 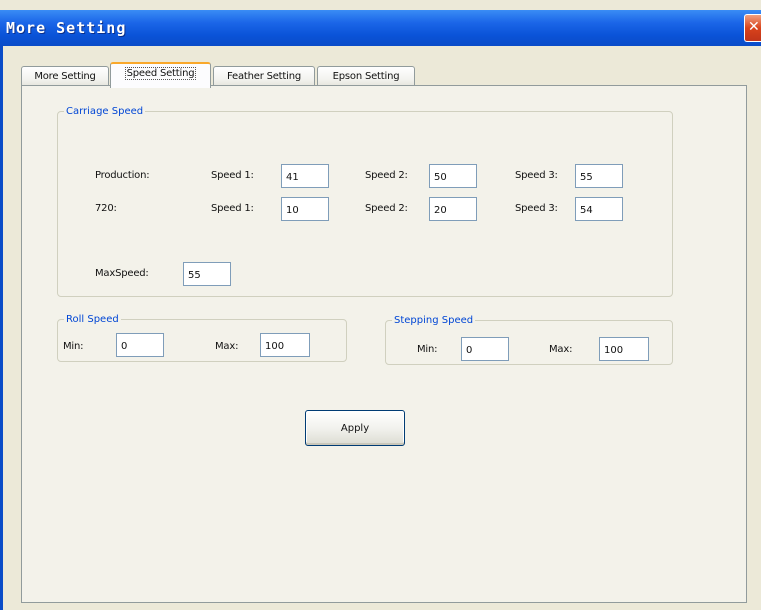 I want to click on tab-more-setting: More Setting, so click(x=65, y=76).